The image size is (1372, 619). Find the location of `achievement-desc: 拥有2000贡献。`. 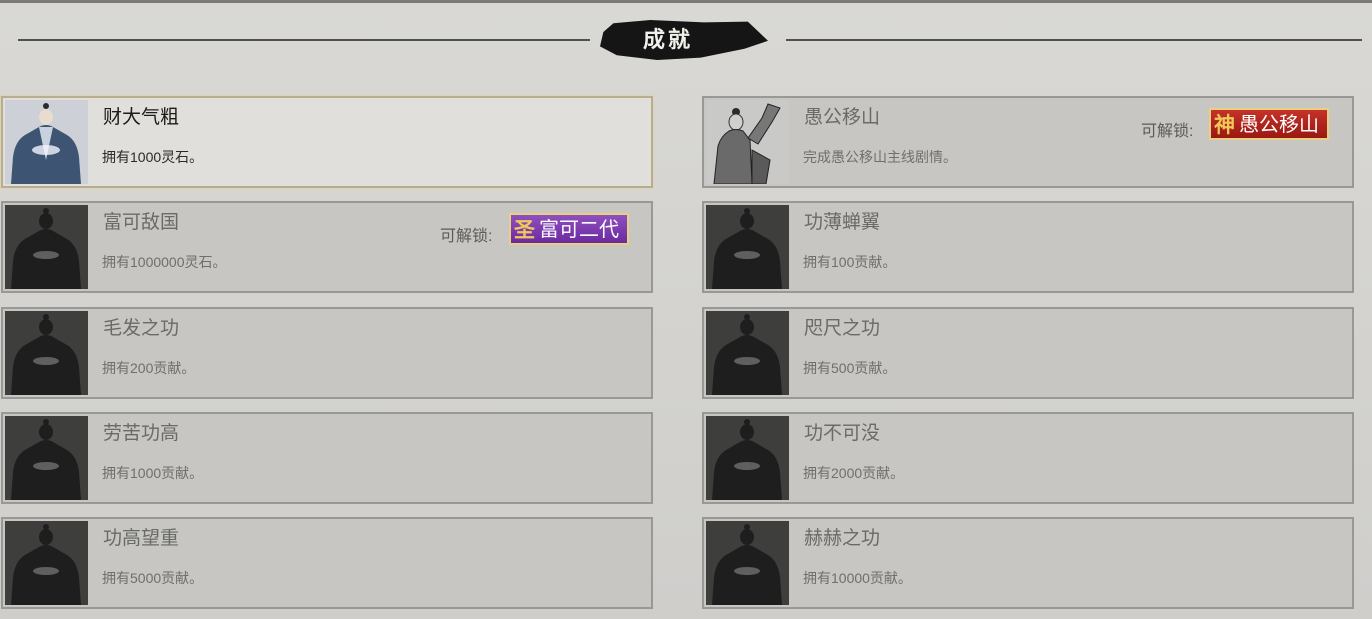

achievement-desc: 拥有2000贡献。 is located at coordinates (854, 473).